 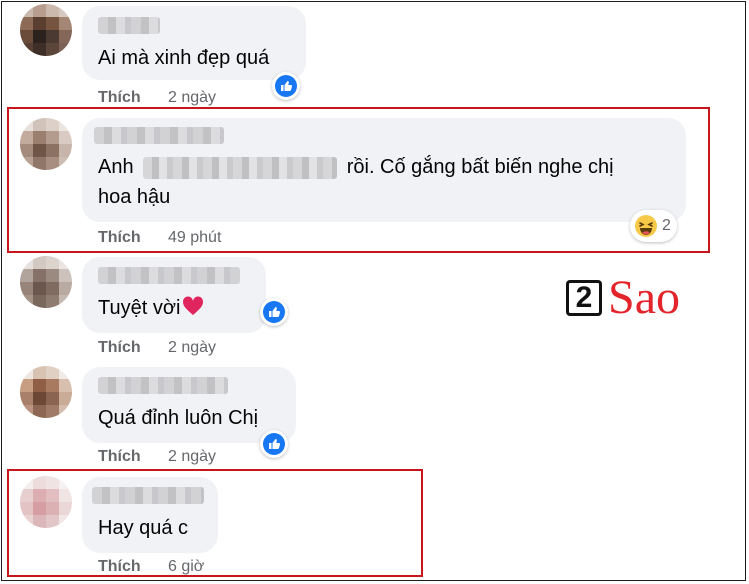 I want to click on comment-text: Ai mà xinh đẹp quá, so click(x=184, y=58).